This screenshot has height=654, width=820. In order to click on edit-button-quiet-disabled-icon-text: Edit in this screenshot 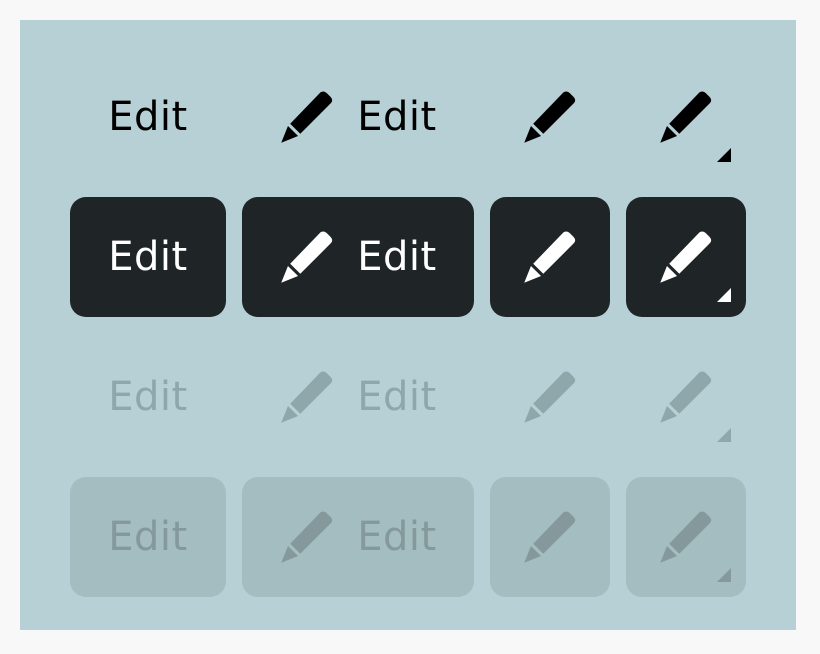, I will do `click(358, 397)`.